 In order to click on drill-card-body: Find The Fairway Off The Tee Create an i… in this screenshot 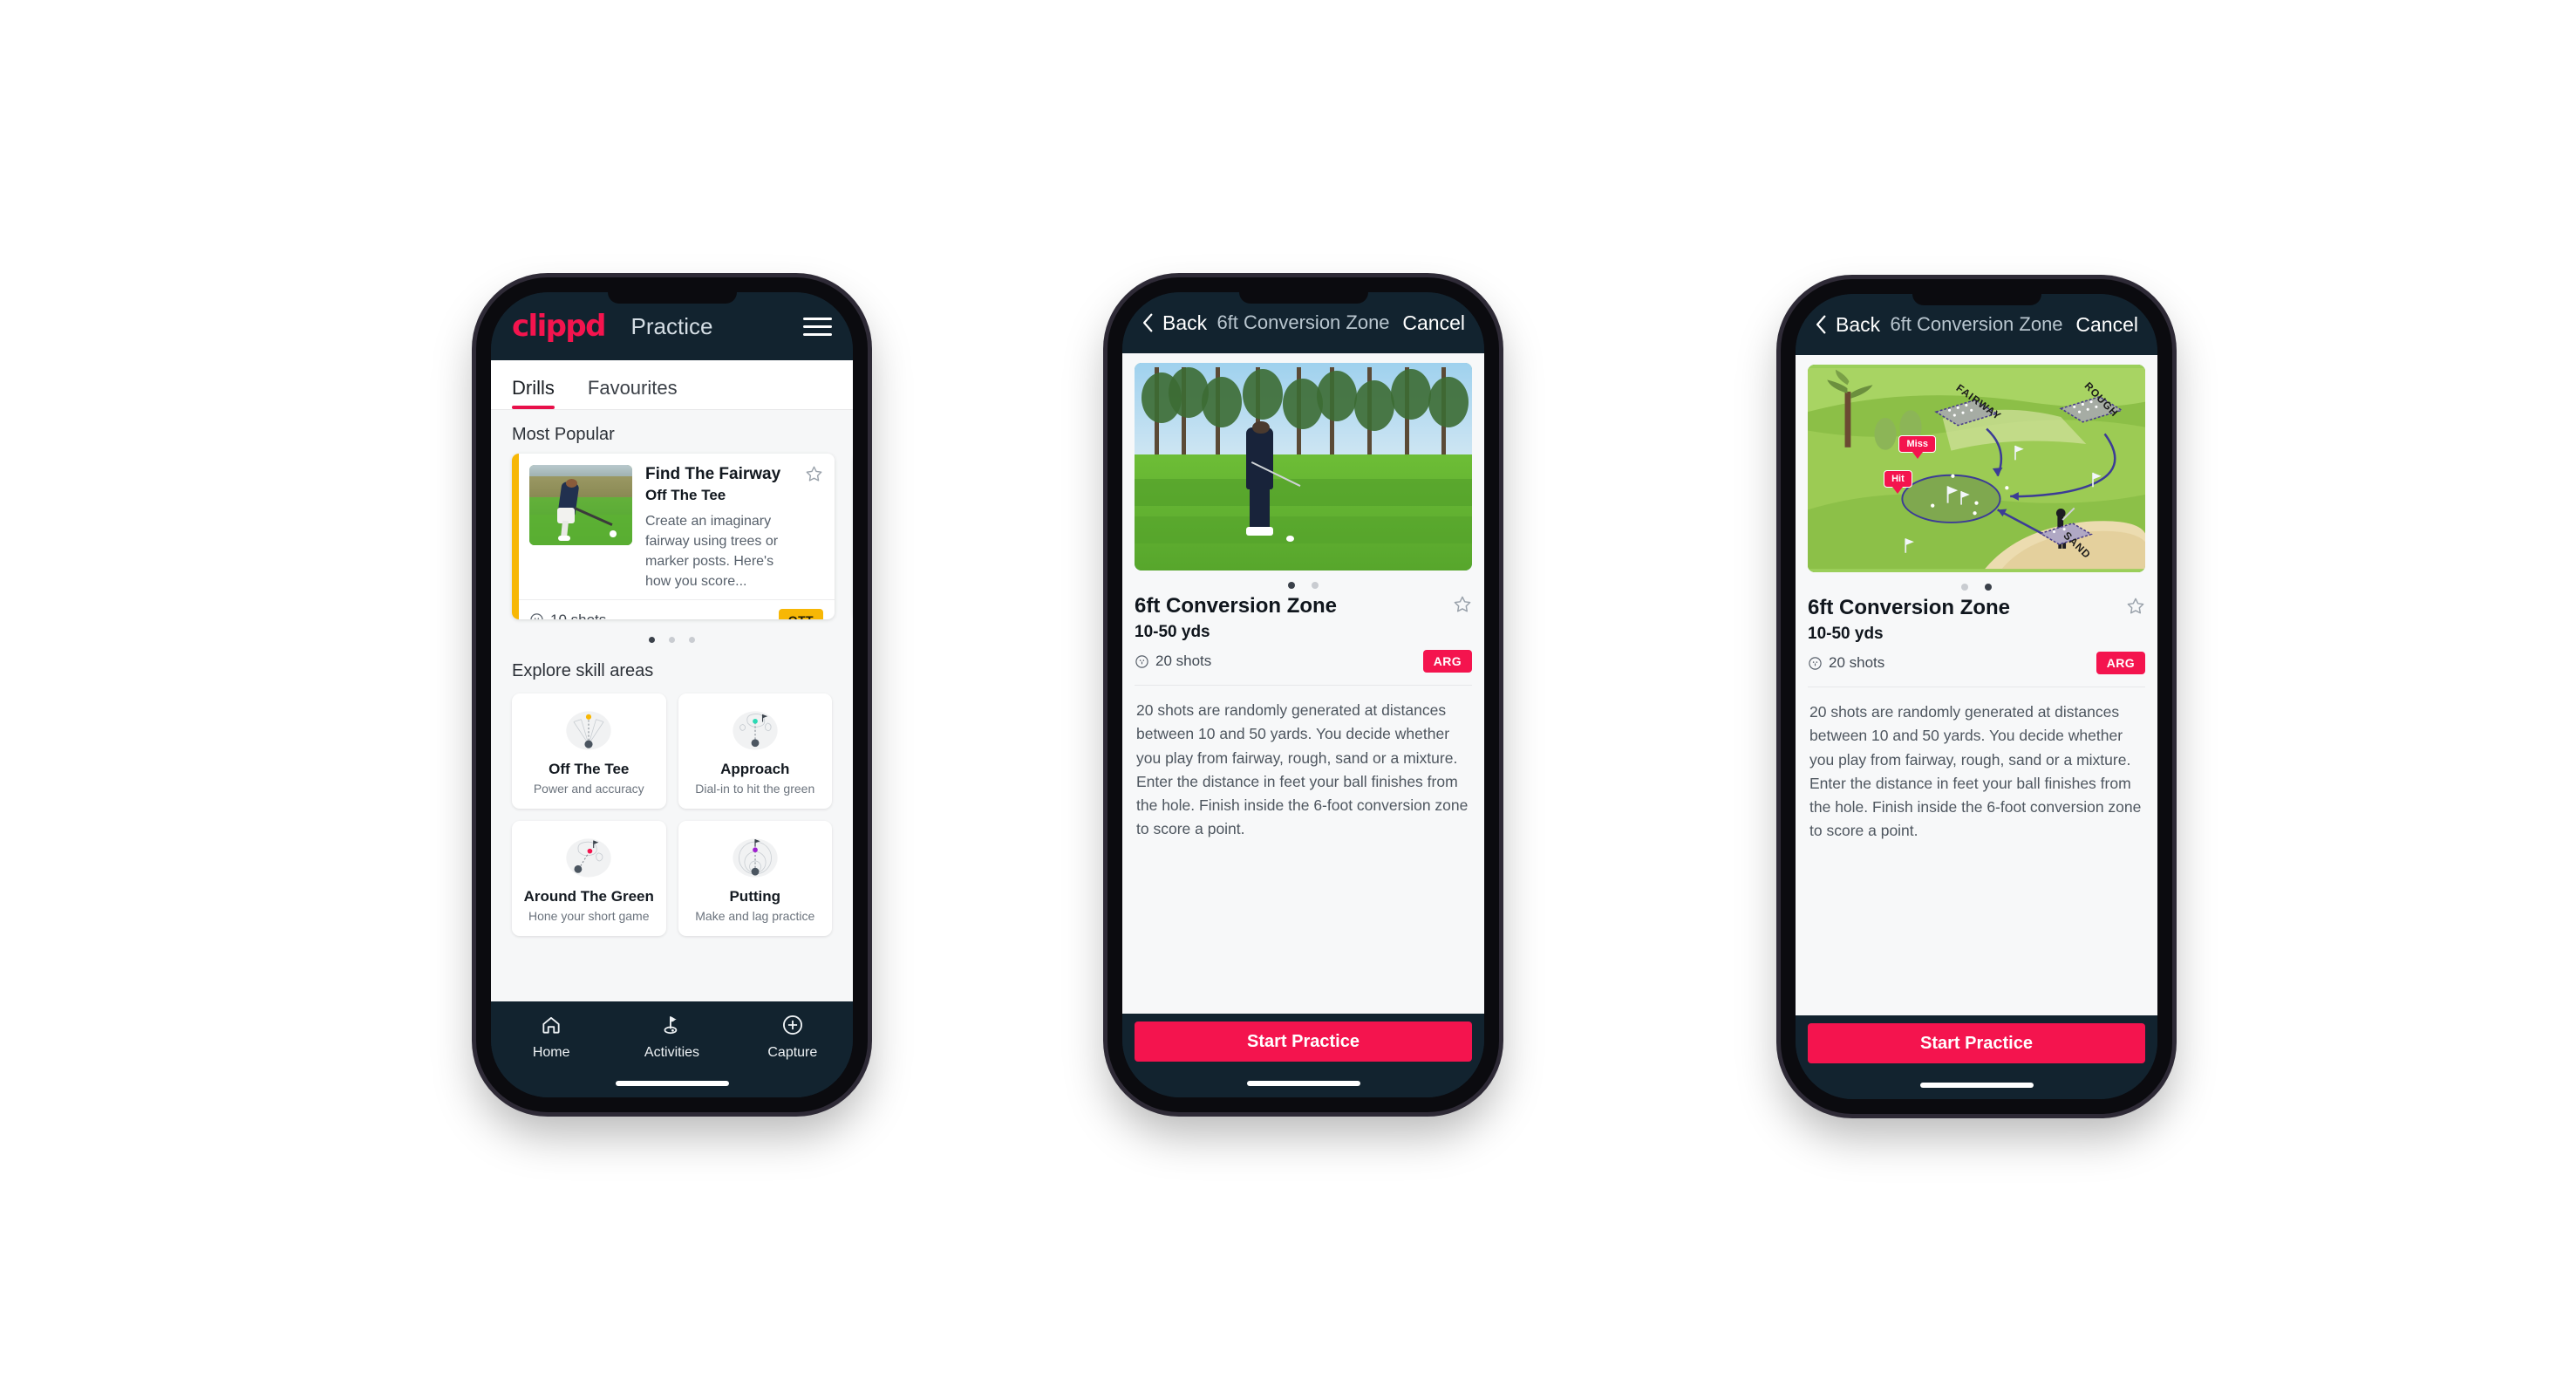, I will do `click(673, 527)`.